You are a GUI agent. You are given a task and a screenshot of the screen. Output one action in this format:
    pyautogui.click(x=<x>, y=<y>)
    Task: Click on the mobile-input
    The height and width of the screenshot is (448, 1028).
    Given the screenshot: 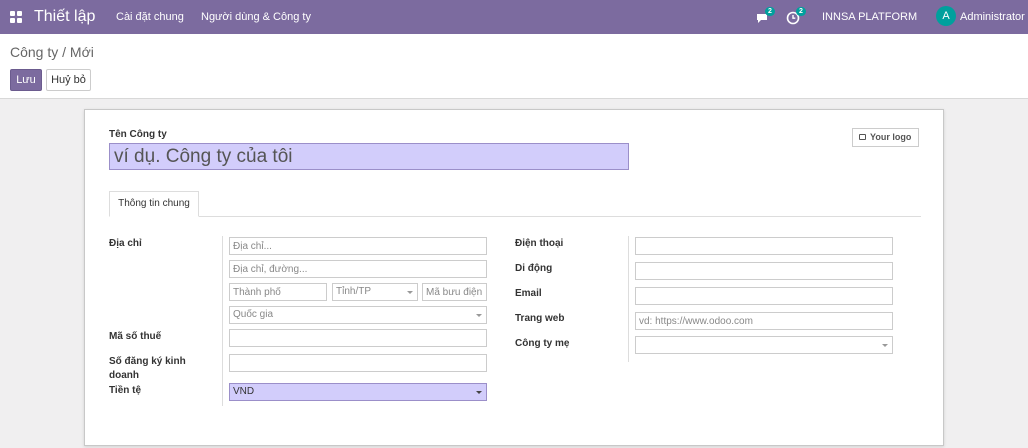 What is the action you would take?
    pyautogui.click(x=764, y=271)
    